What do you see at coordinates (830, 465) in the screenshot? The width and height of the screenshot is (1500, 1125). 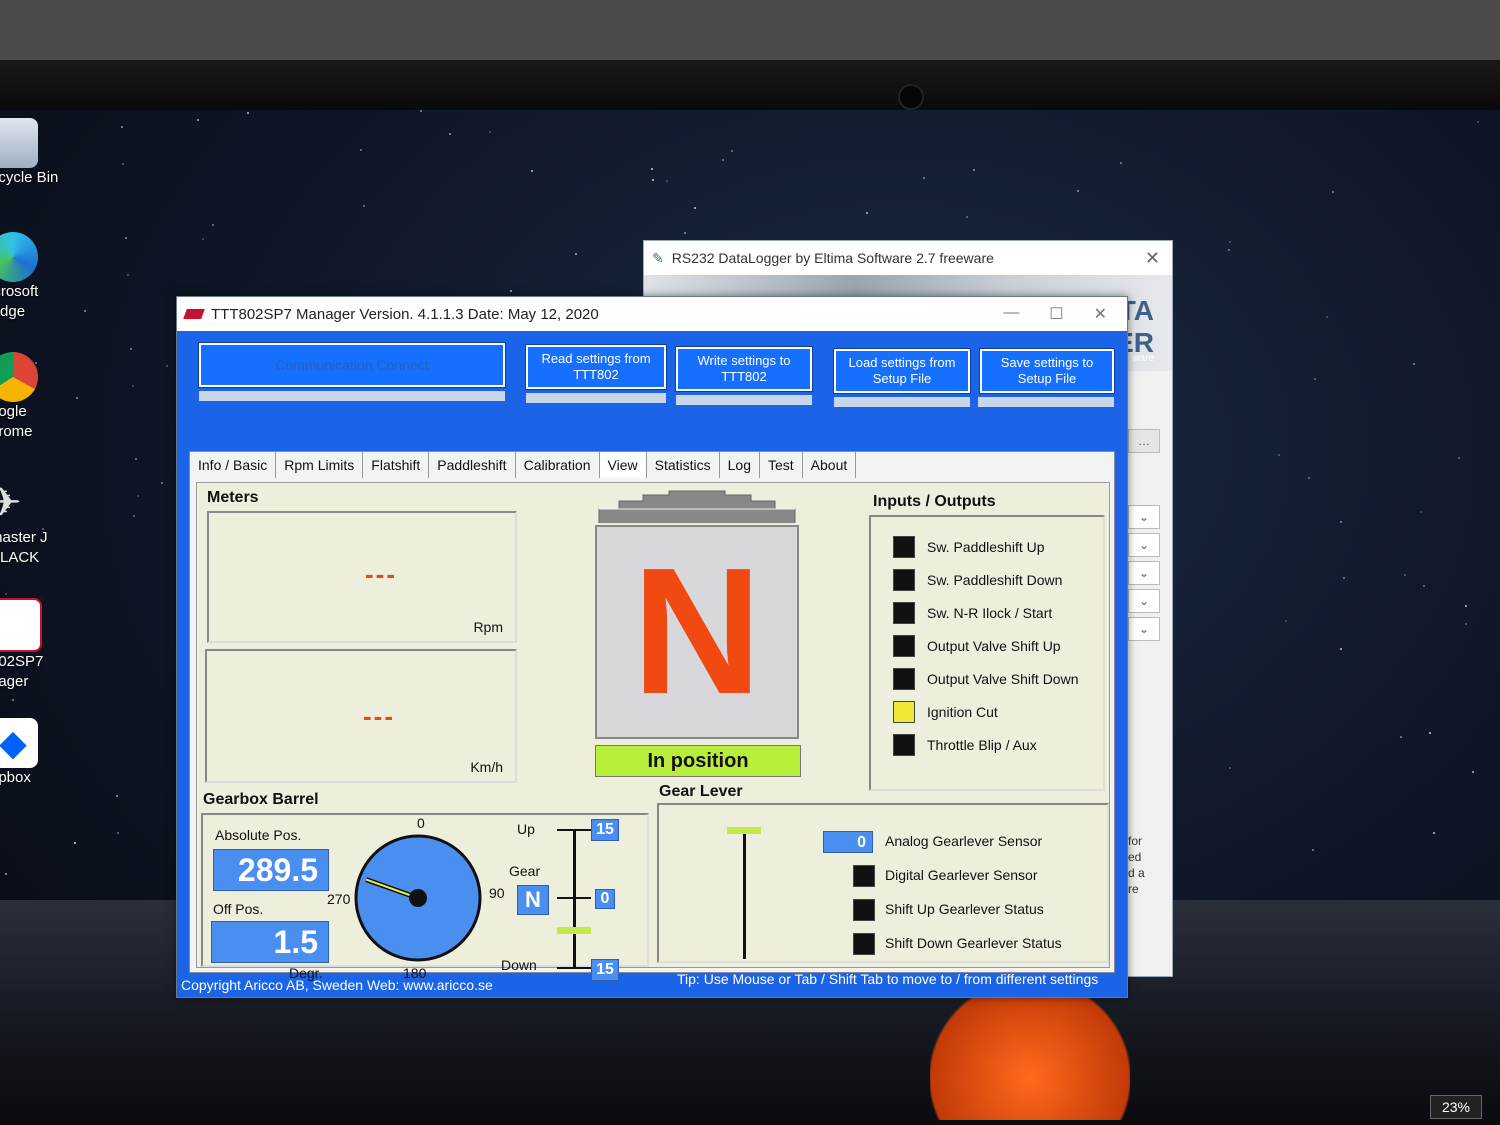 I see `tab-about: About` at bounding box center [830, 465].